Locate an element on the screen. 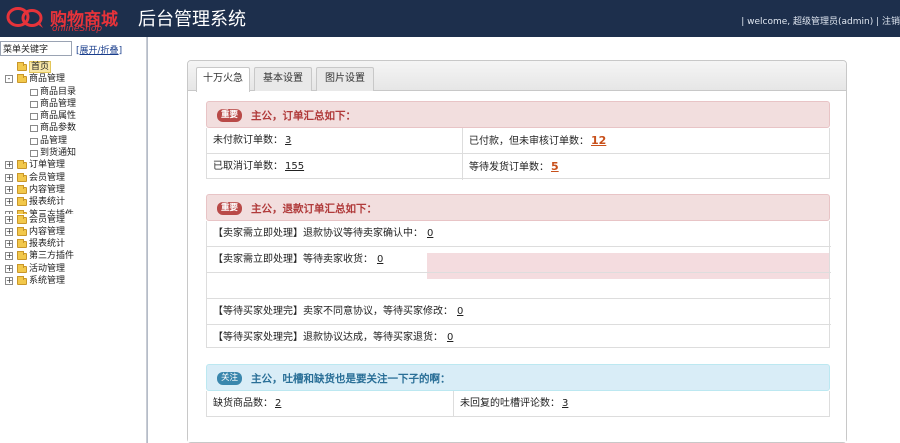 The image size is (900, 443). menu-item-label: 商品参数 is located at coordinates (58, 128).